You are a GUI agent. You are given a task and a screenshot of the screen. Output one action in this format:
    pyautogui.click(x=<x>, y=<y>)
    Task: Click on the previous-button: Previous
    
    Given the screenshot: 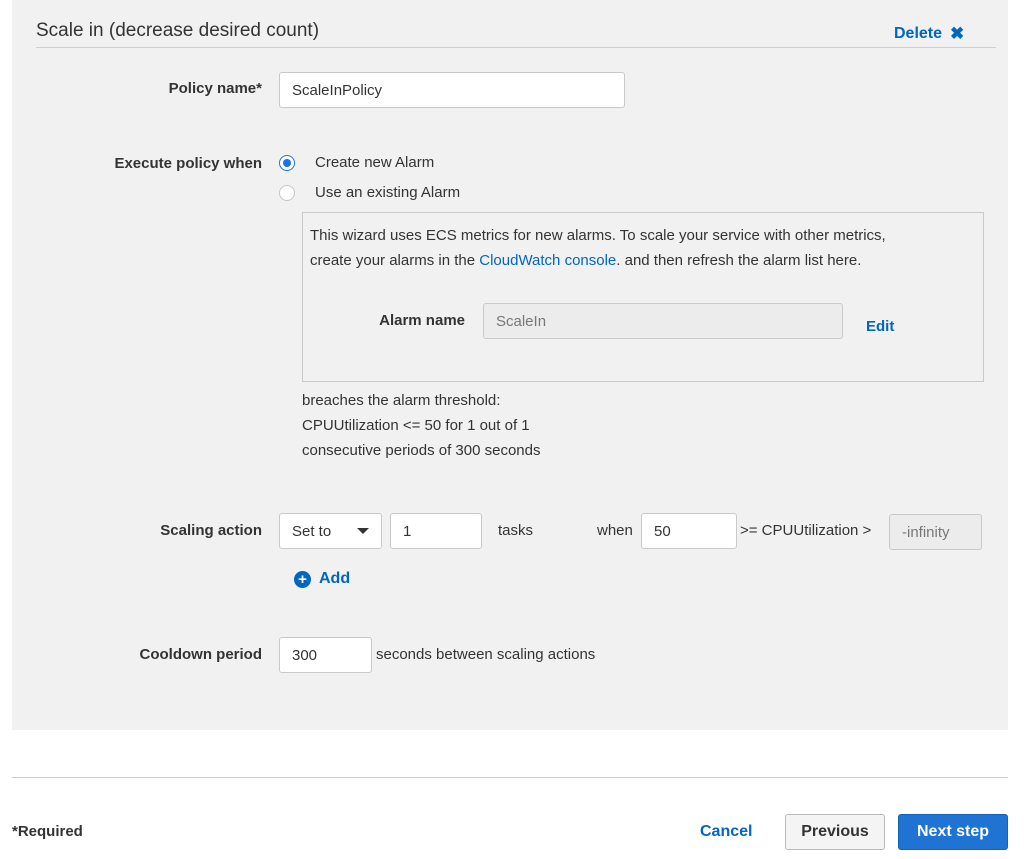 What is the action you would take?
    pyautogui.click(x=835, y=832)
    